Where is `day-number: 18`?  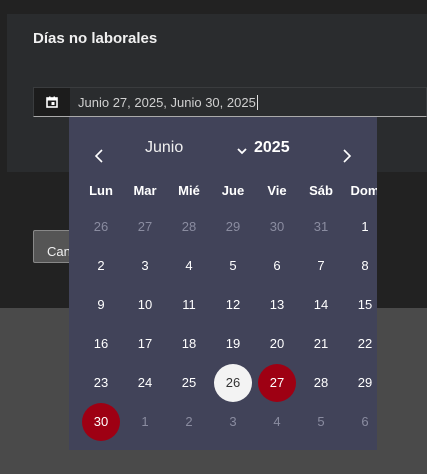 day-number: 18 is located at coordinates (189, 343).